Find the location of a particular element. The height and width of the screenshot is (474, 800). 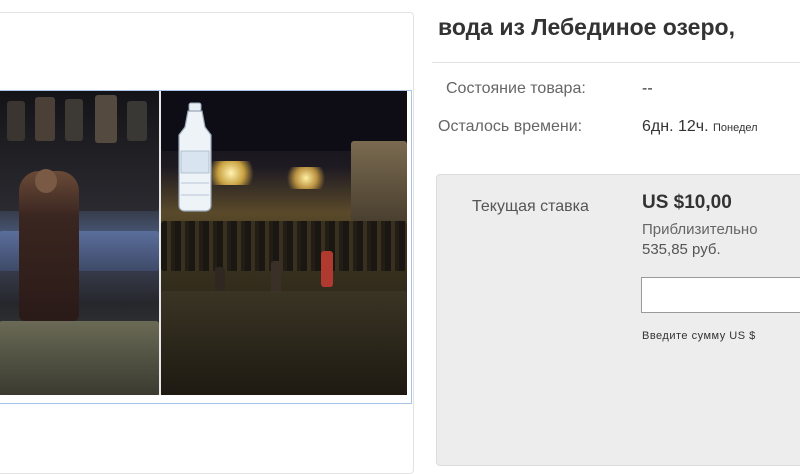

water-bottle-icon is located at coordinates (195, 157).